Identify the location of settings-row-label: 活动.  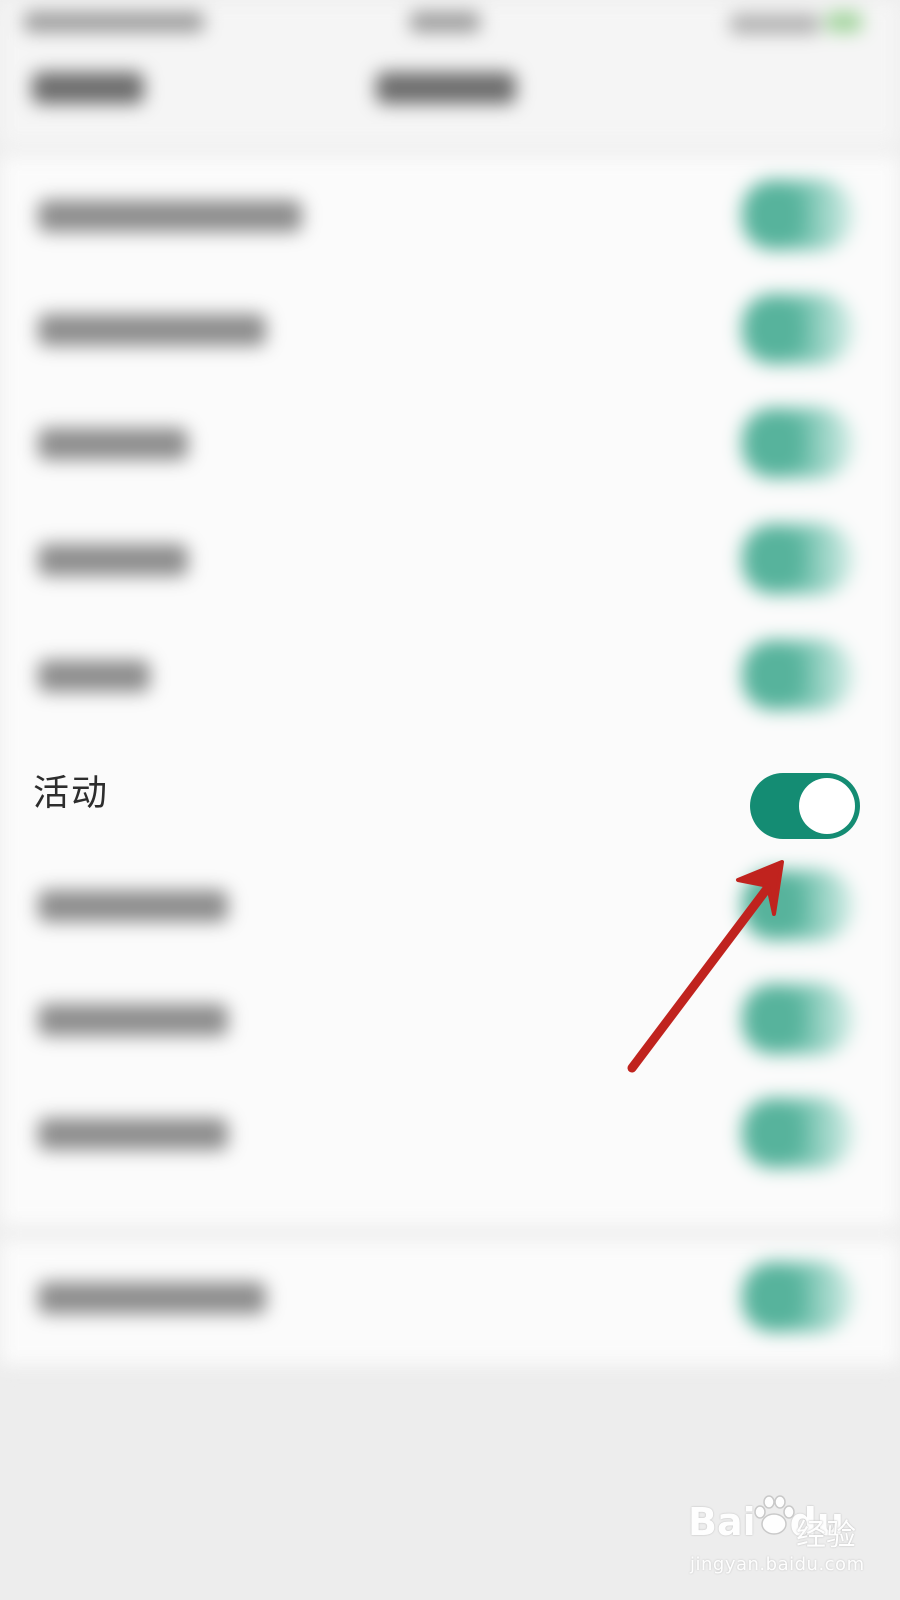
(71, 793).